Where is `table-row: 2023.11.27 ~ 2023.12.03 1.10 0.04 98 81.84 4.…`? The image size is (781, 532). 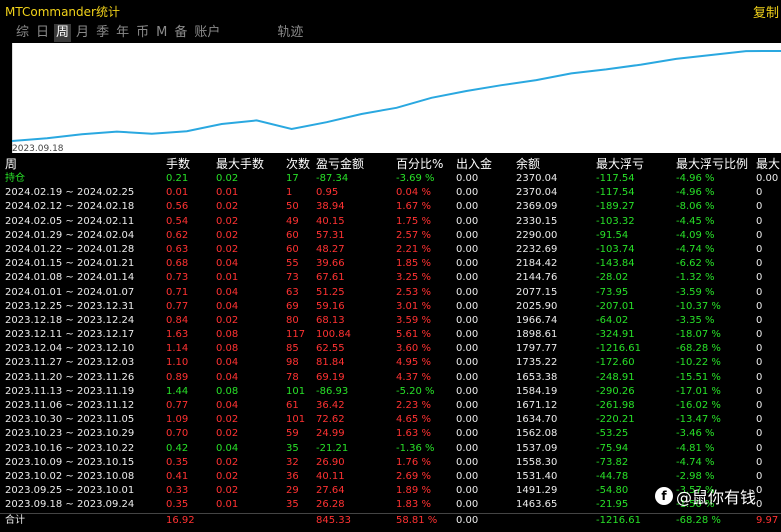 table-row: 2023.11.27 ~ 2023.12.03 1.10 0.04 98 81.84 4.… is located at coordinates (390, 363).